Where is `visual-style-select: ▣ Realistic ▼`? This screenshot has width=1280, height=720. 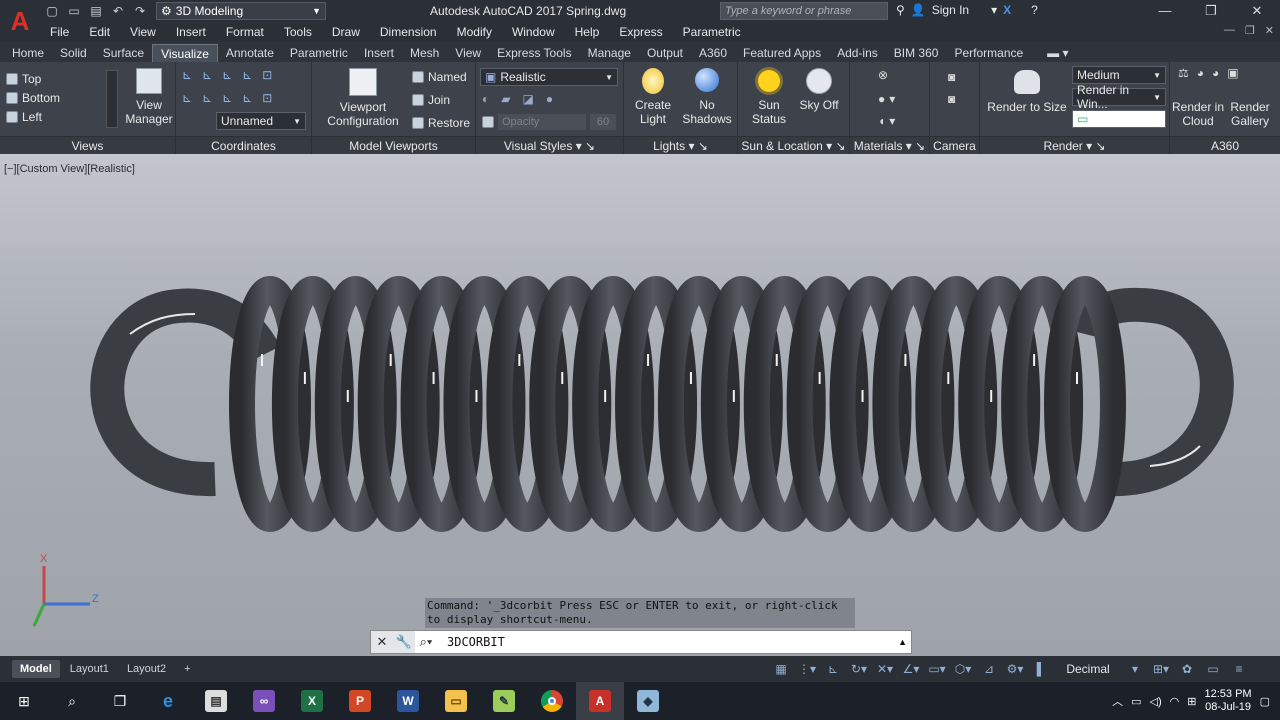
visual-style-select: ▣ Realistic ▼ is located at coordinates (549, 77).